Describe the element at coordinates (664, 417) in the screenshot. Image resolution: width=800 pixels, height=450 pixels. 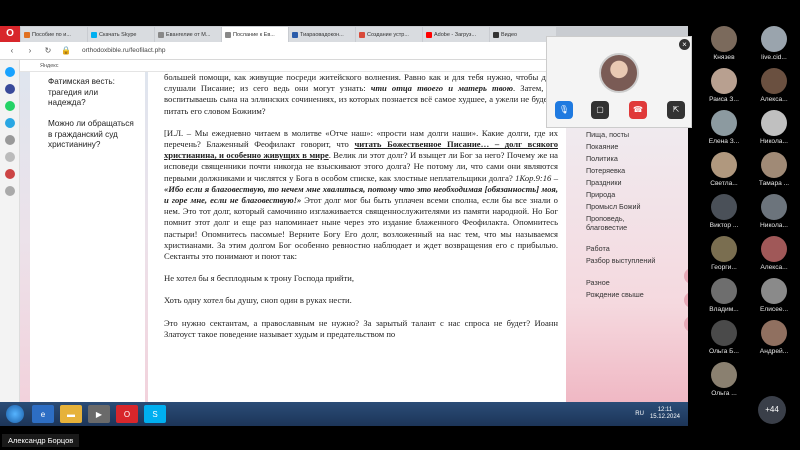
I see `date: 15.12.2024` at that location.